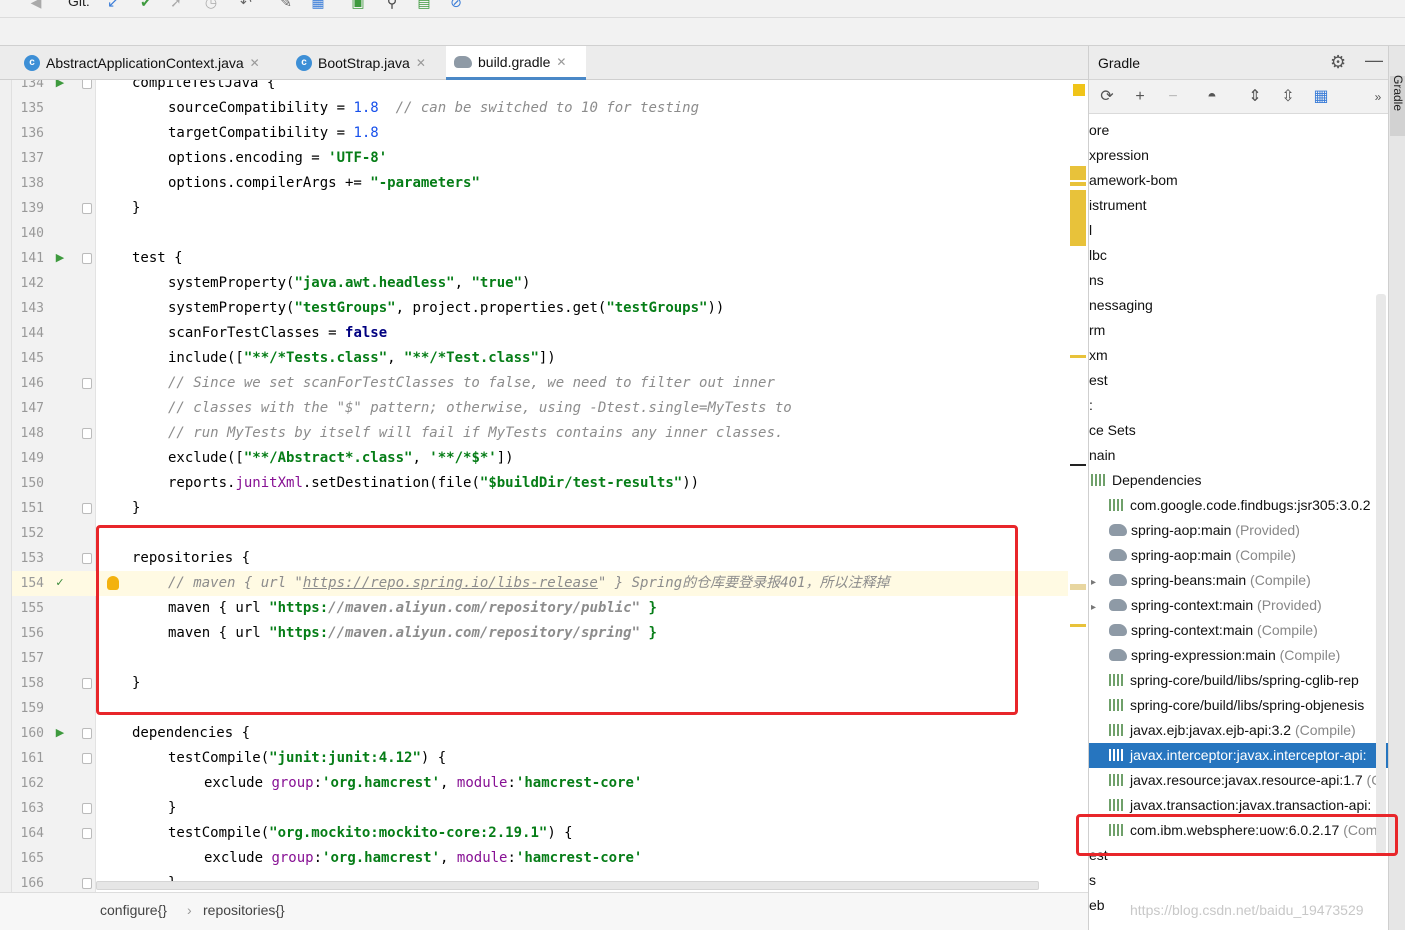  Describe the element at coordinates (549, 258) in the screenshot. I see `code-line-141: 141 ▶ test {` at that location.